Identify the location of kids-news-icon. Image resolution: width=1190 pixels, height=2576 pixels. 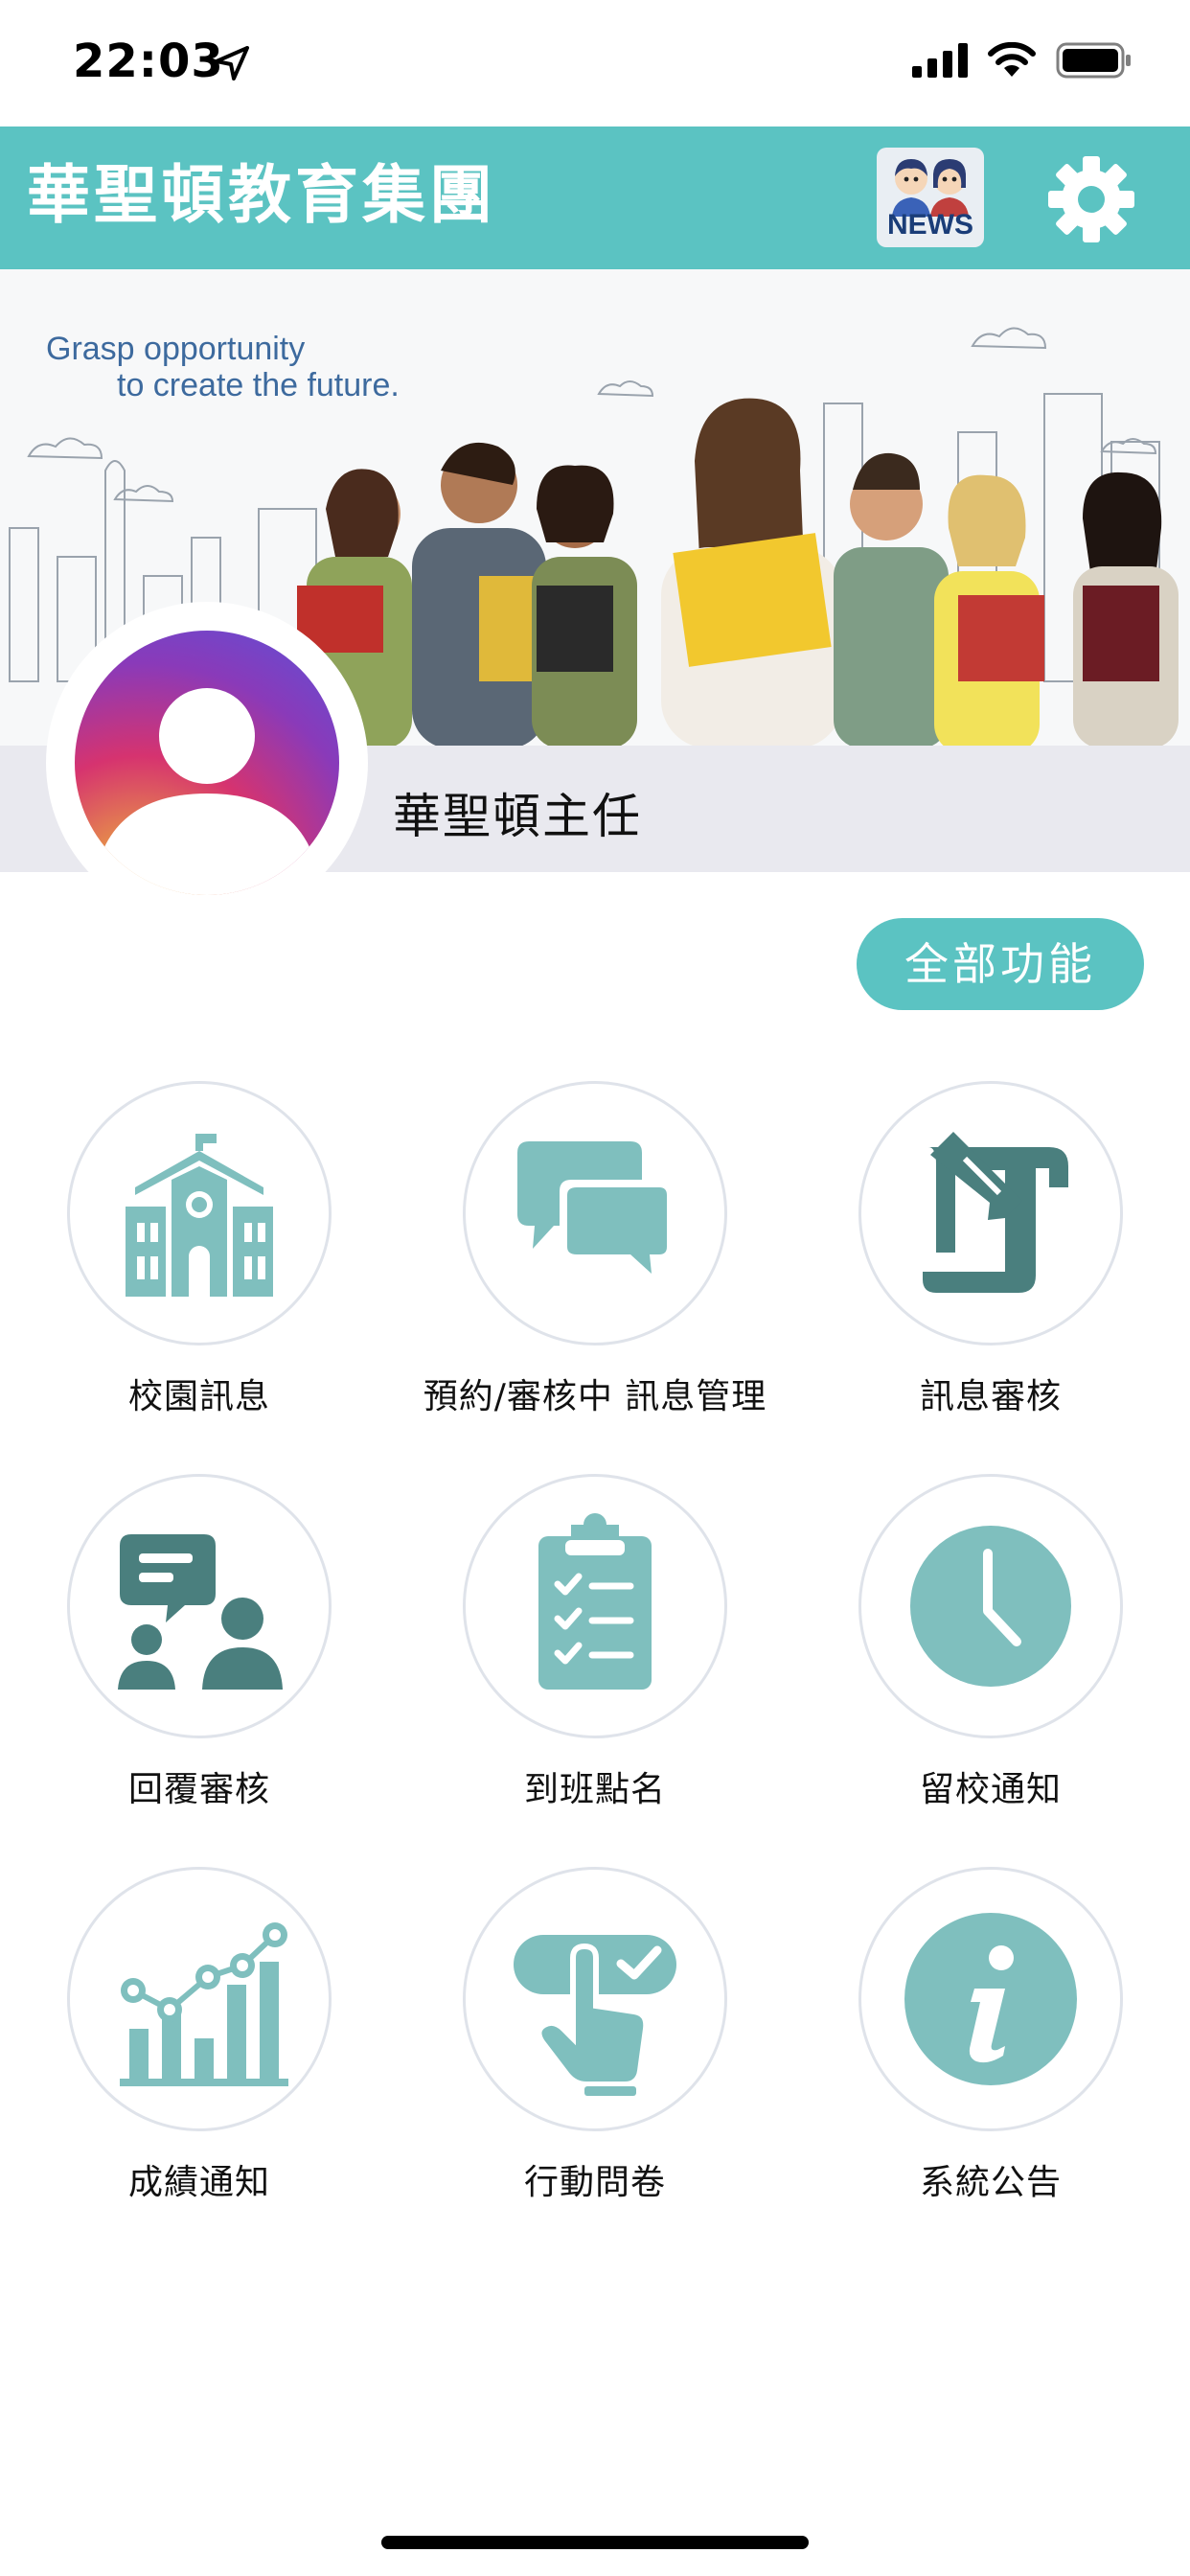
(931, 188).